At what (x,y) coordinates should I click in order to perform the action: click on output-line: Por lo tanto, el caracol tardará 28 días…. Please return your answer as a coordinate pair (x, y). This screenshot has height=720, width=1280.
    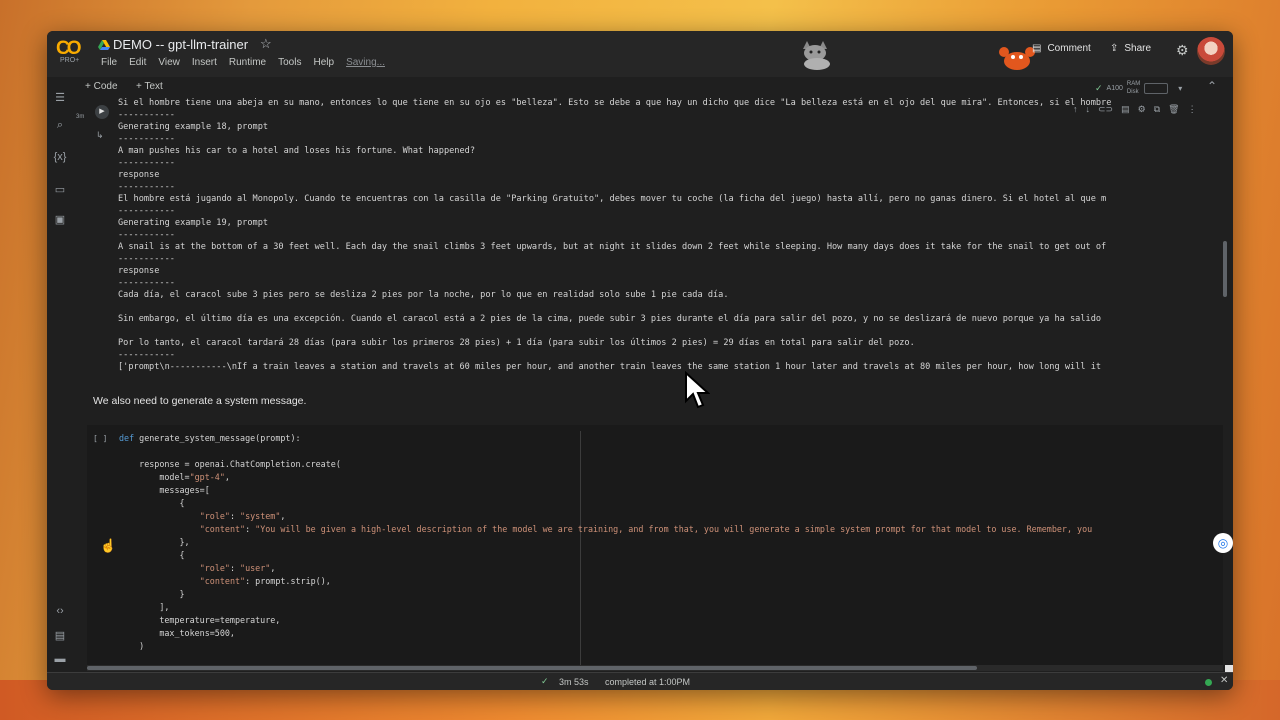
    Looking at the image, I should click on (516, 343).